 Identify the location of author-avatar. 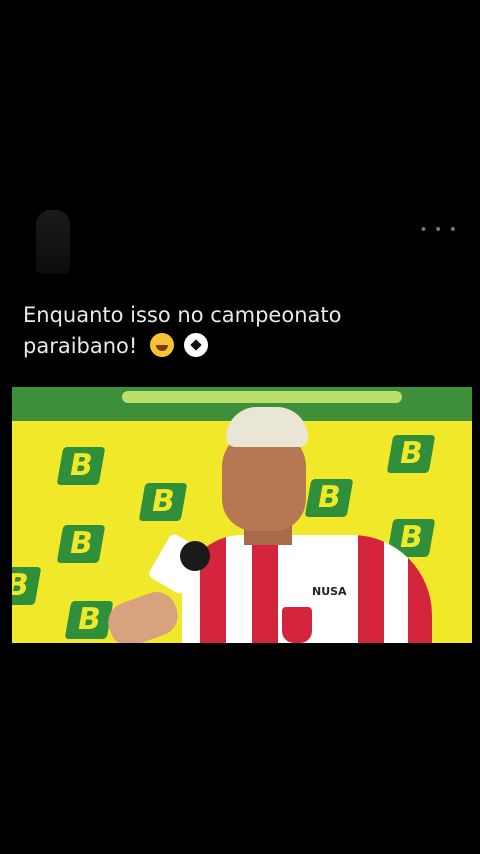
(53, 242).